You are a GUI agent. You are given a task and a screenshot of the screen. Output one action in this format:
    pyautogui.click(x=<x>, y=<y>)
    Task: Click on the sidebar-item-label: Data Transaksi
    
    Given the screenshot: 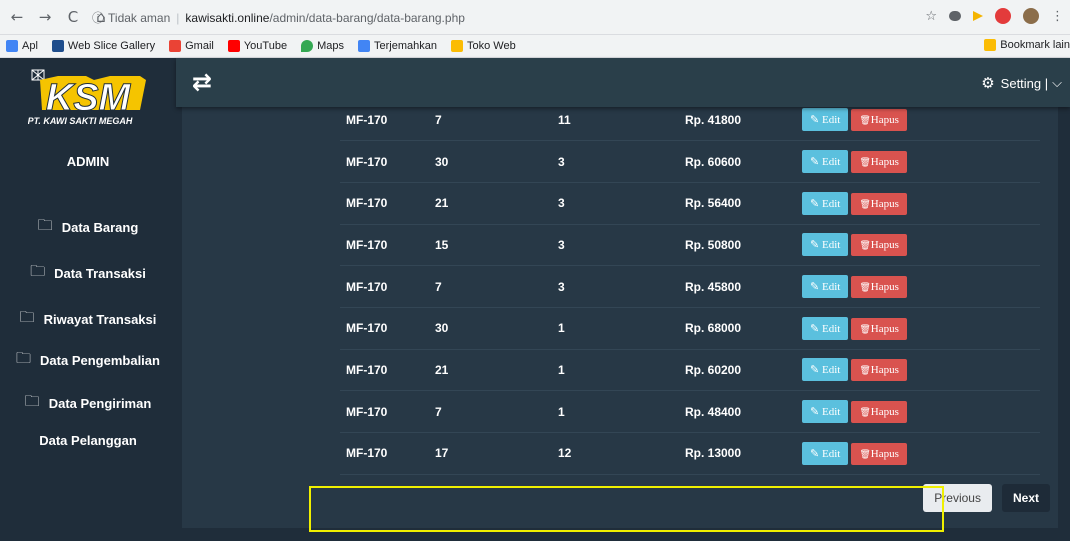 What is the action you would take?
    pyautogui.click(x=100, y=273)
    